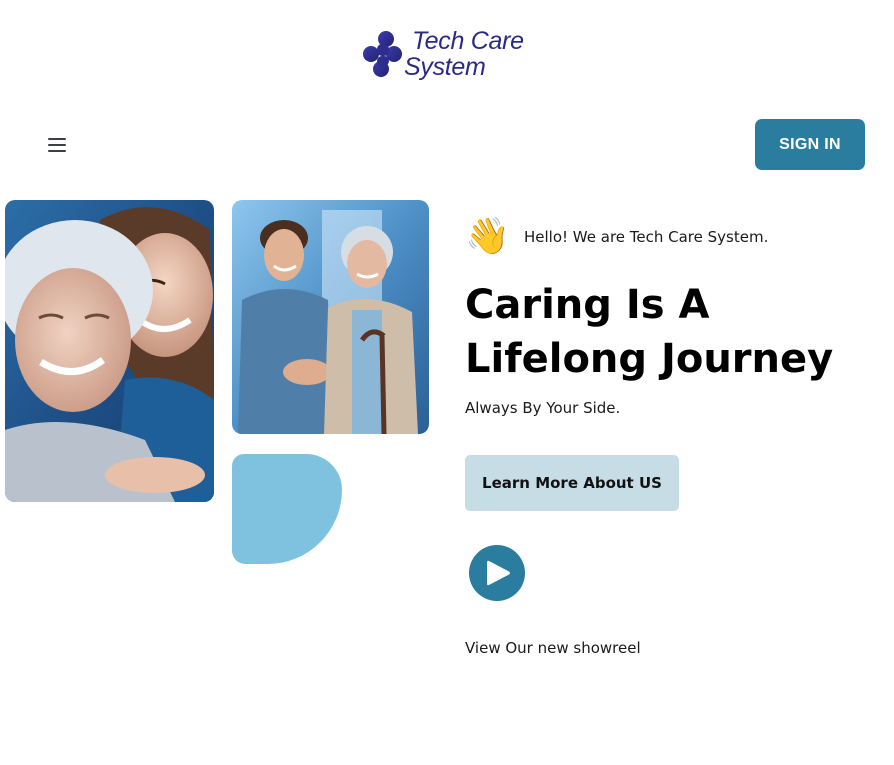  I want to click on play-button, so click(497, 573).